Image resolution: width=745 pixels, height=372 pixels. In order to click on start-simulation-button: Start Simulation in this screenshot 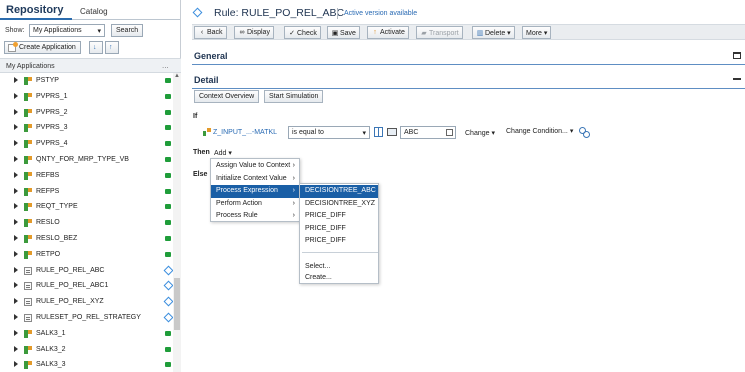, I will do `click(294, 96)`.